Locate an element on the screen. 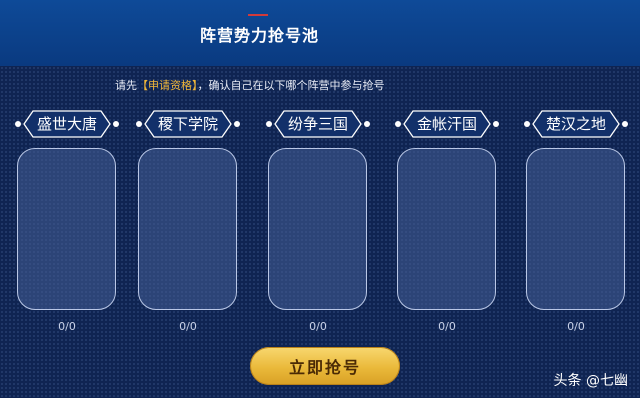 The image size is (640, 398). watermark-text: 头条 @七幽 is located at coordinates (590, 381).